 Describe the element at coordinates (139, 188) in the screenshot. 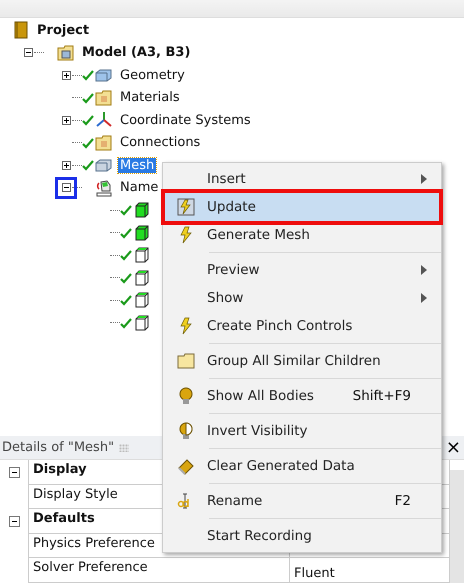

I see `tree-item: Name` at that location.